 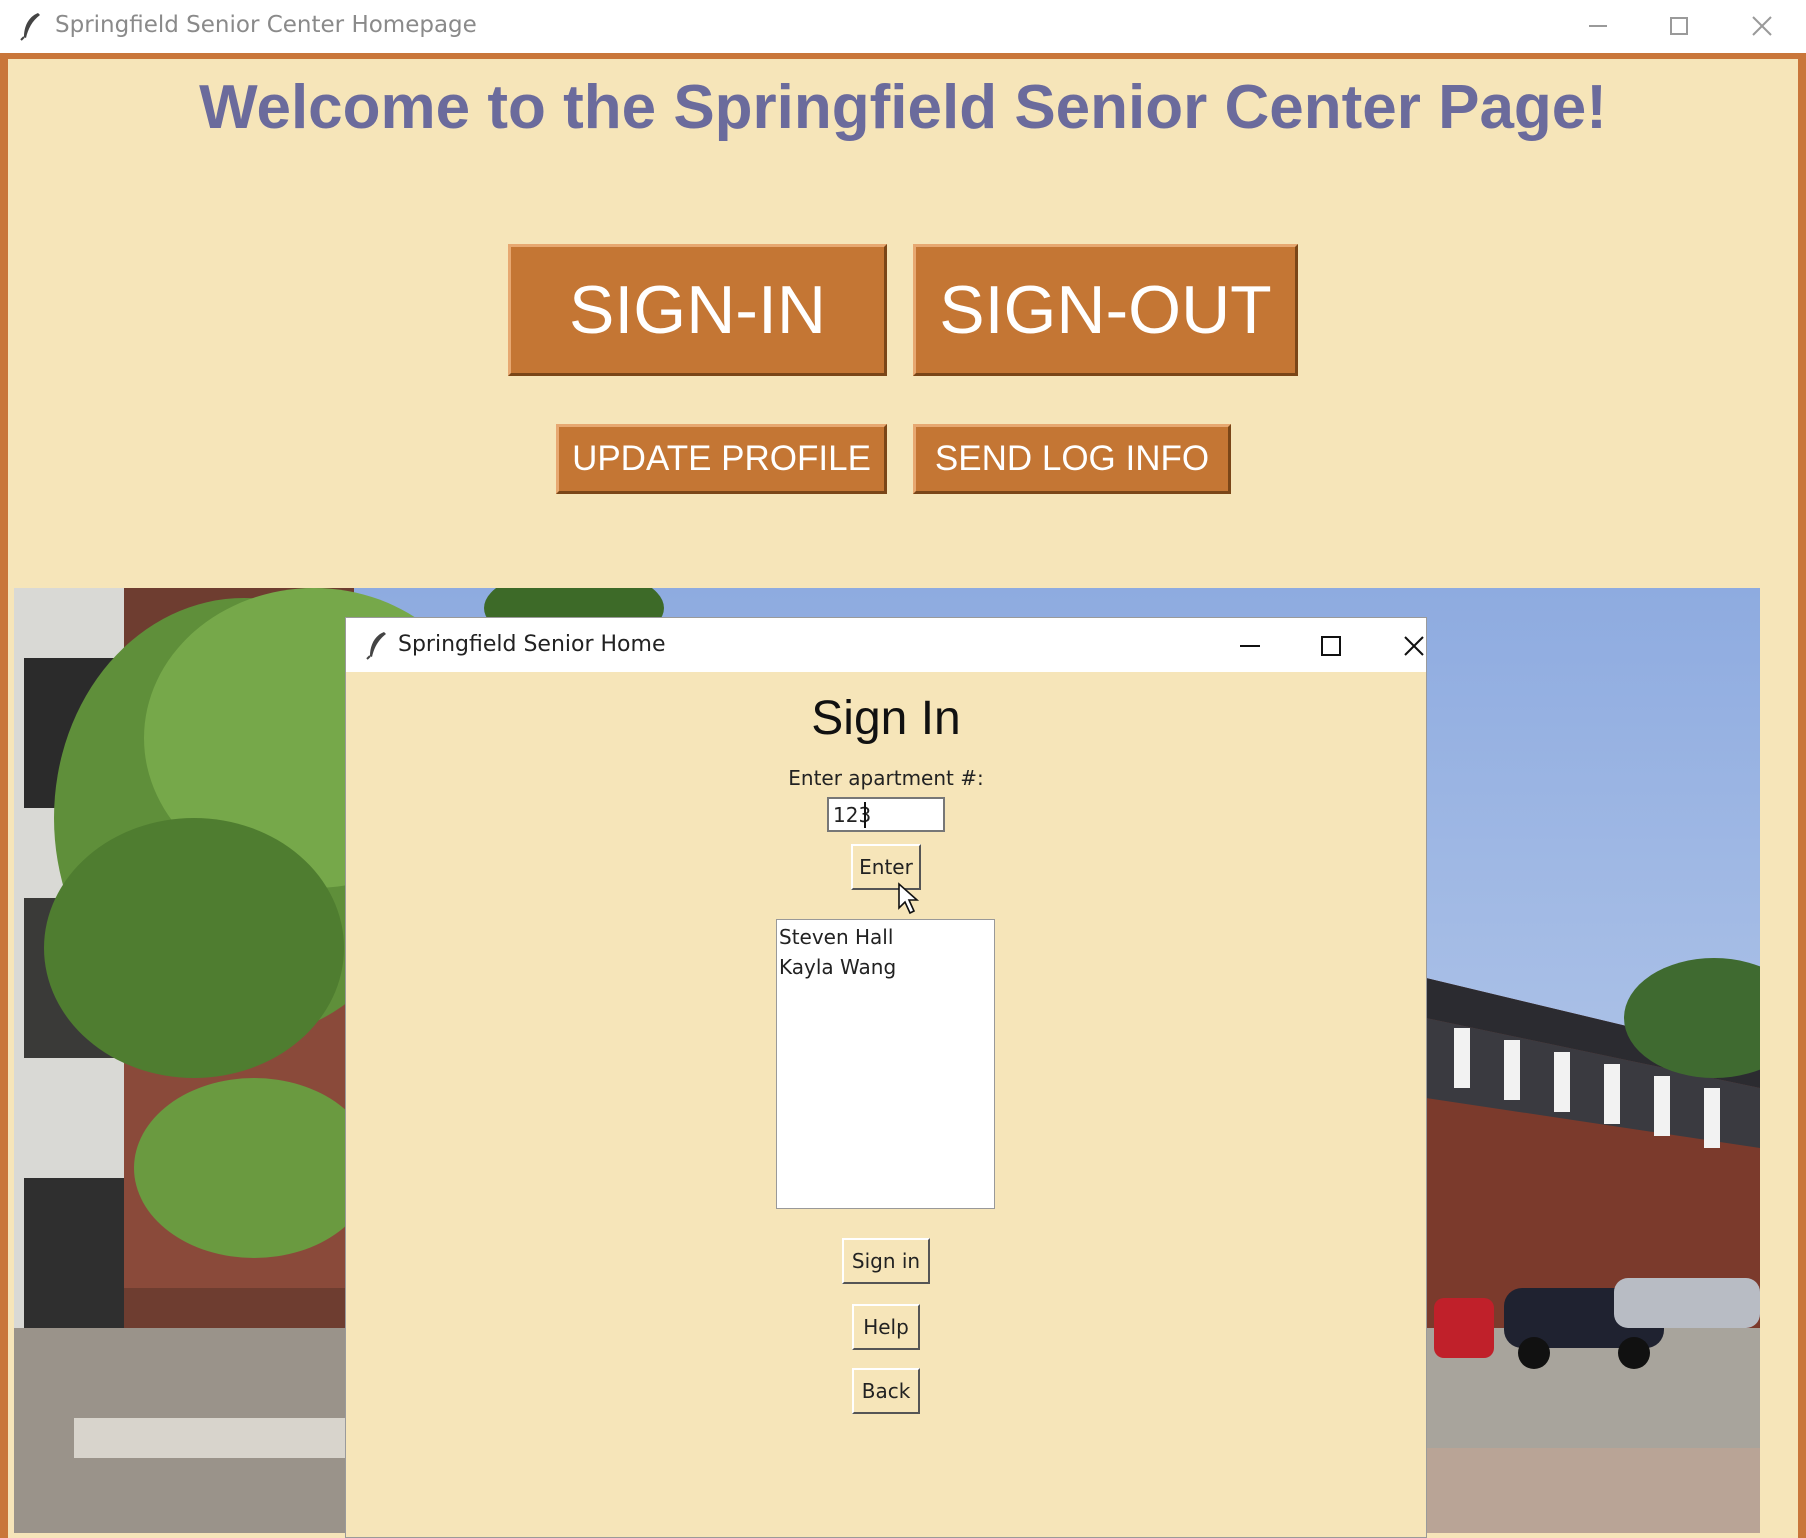 What do you see at coordinates (886, 814) in the screenshot?
I see `apartment-input` at bounding box center [886, 814].